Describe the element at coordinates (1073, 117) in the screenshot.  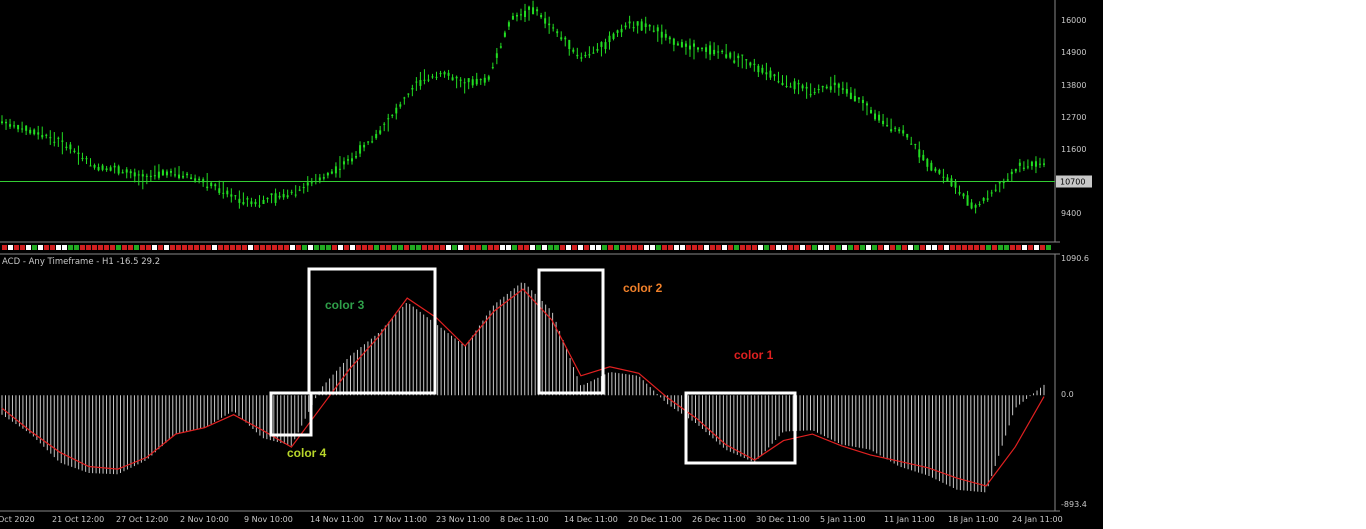
I see `price-tick-label: 12700` at that location.